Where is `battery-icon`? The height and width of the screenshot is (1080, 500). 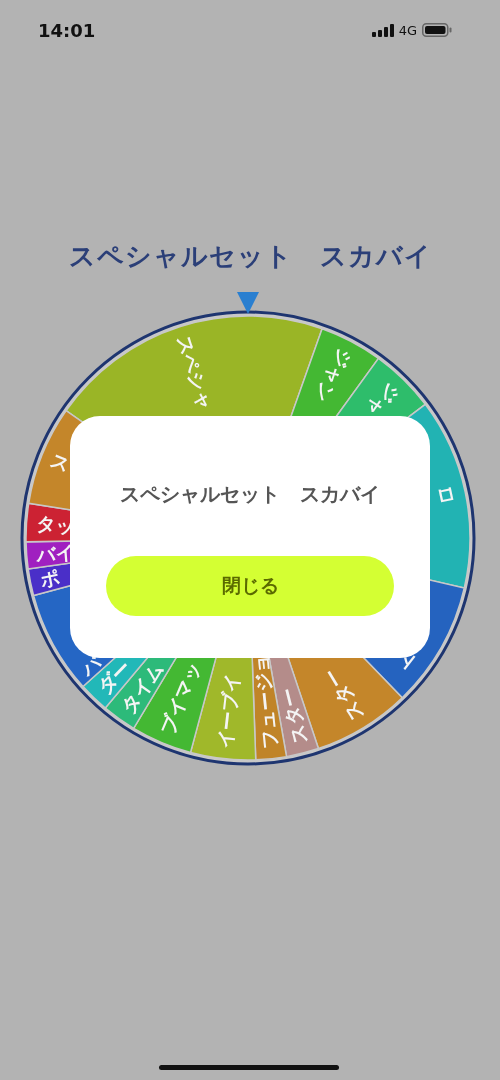 battery-icon is located at coordinates (437, 30).